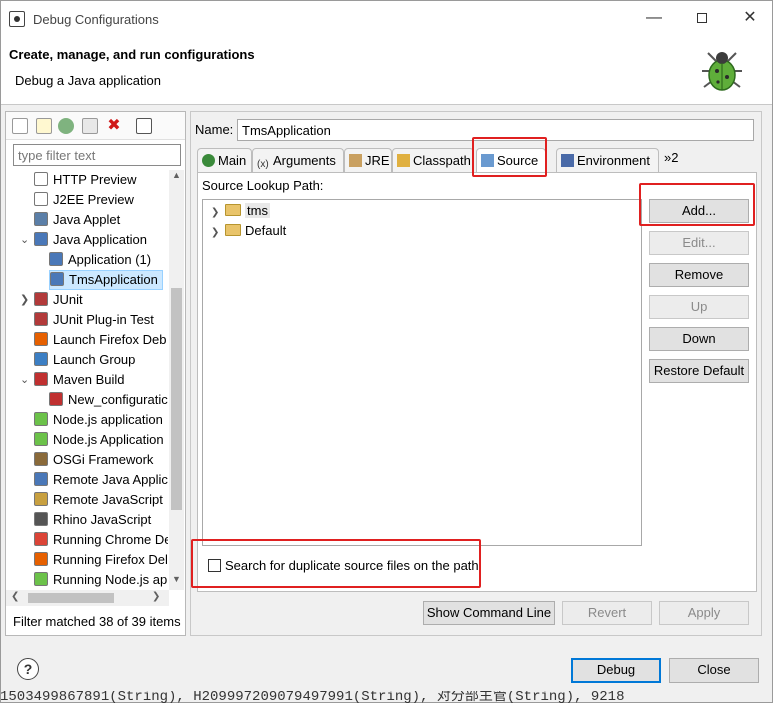 Image resolution: width=773 pixels, height=703 pixels. I want to click on tree-item: Rhino JavaScript, so click(92, 520).